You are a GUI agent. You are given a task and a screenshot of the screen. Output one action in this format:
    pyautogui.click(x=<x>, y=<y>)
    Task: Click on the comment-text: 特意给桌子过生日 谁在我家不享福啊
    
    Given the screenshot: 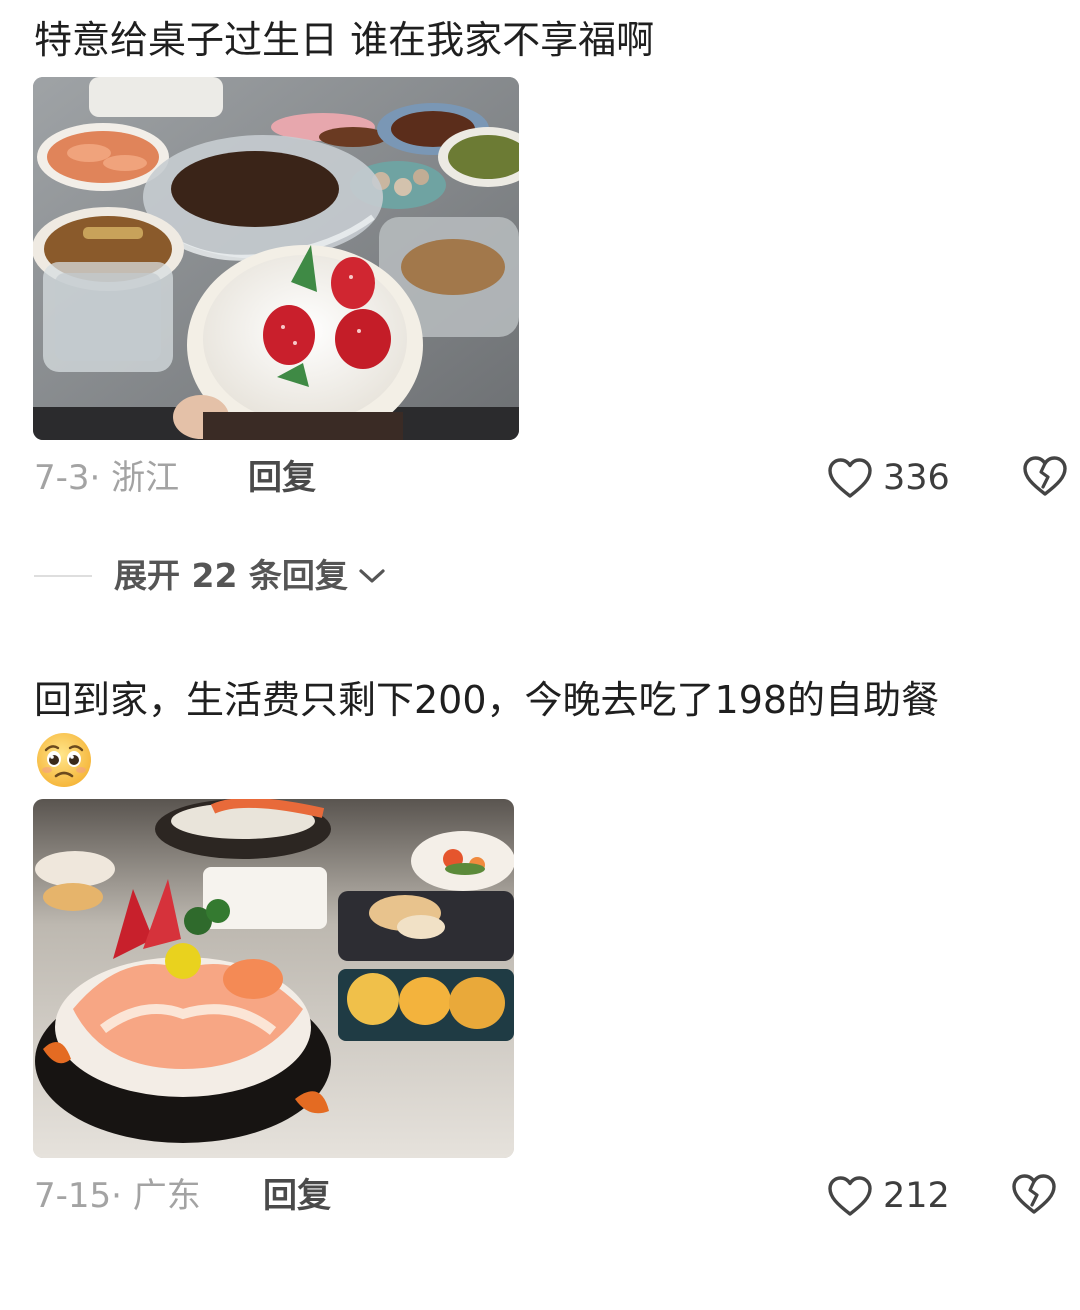 What is the action you would take?
    pyautogui.click(x=344, y=40)
    